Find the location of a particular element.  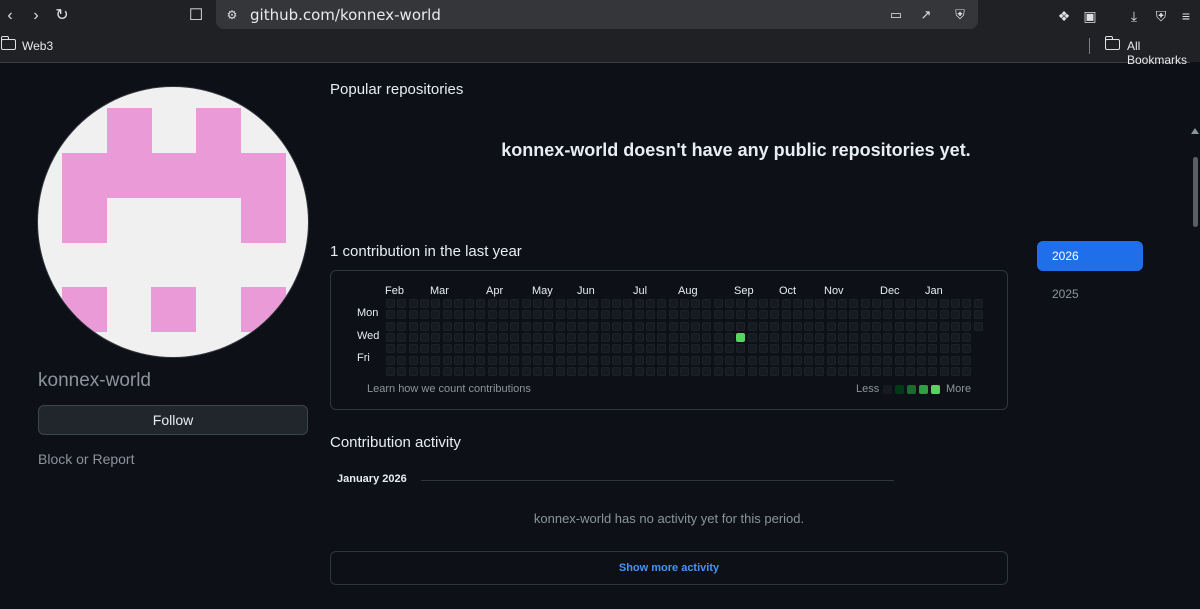

brave-shield-icon: ⛨ is located at coordinates (960, 15).